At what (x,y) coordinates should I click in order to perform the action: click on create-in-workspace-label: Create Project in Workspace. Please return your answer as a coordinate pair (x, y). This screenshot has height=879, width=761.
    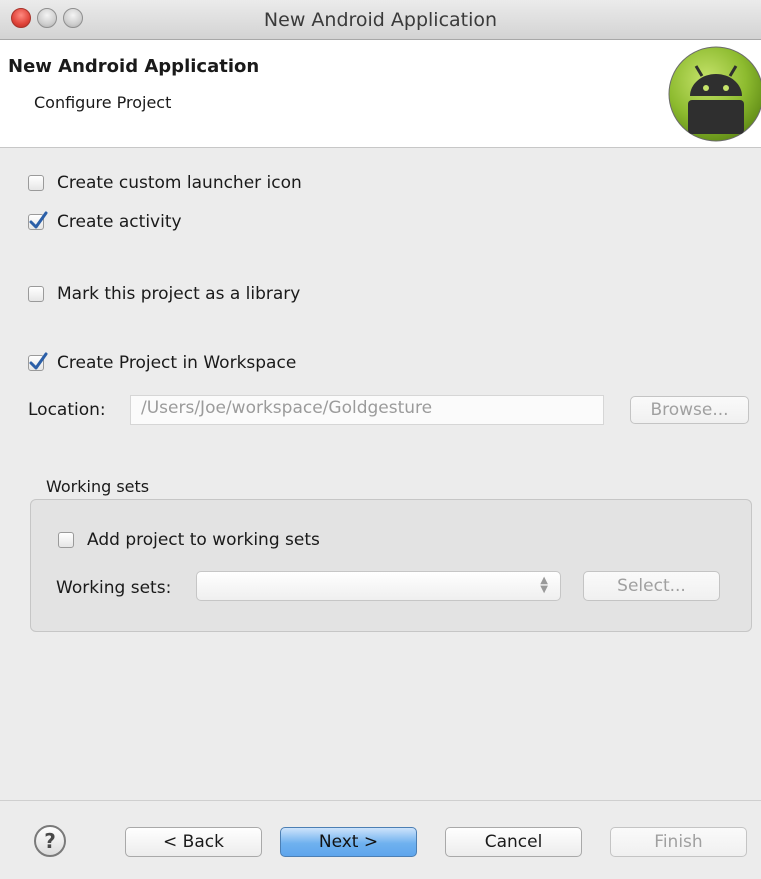
    Looking at the image, I should click on (177, 363).